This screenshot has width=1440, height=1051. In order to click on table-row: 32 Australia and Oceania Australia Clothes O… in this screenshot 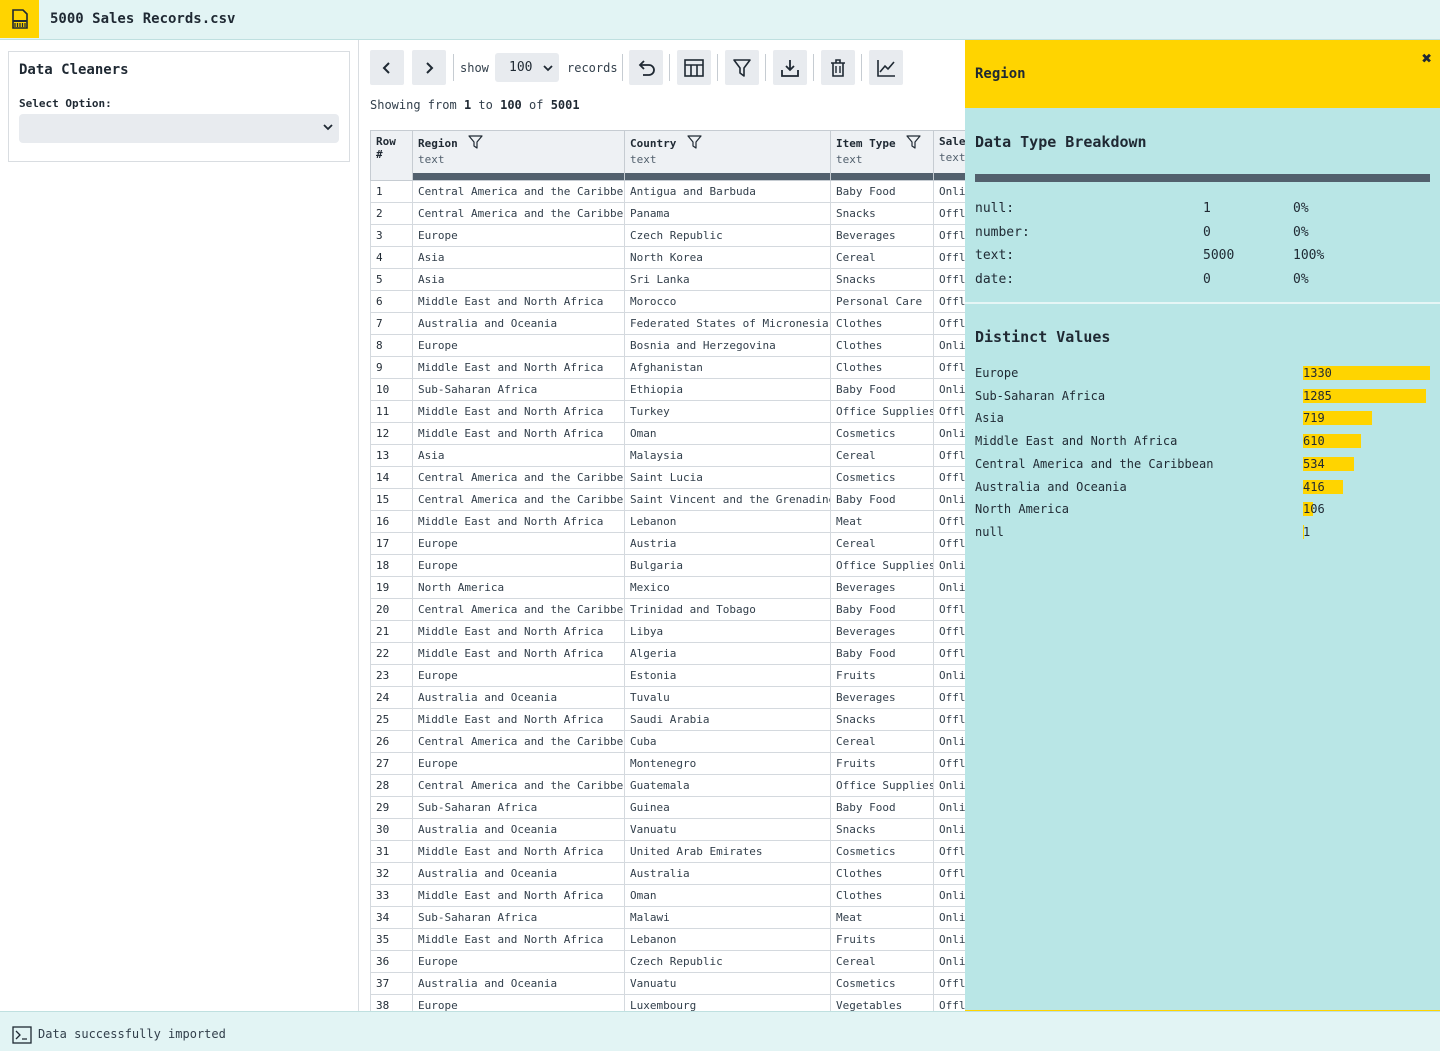, I will do `click(667, 873)`.